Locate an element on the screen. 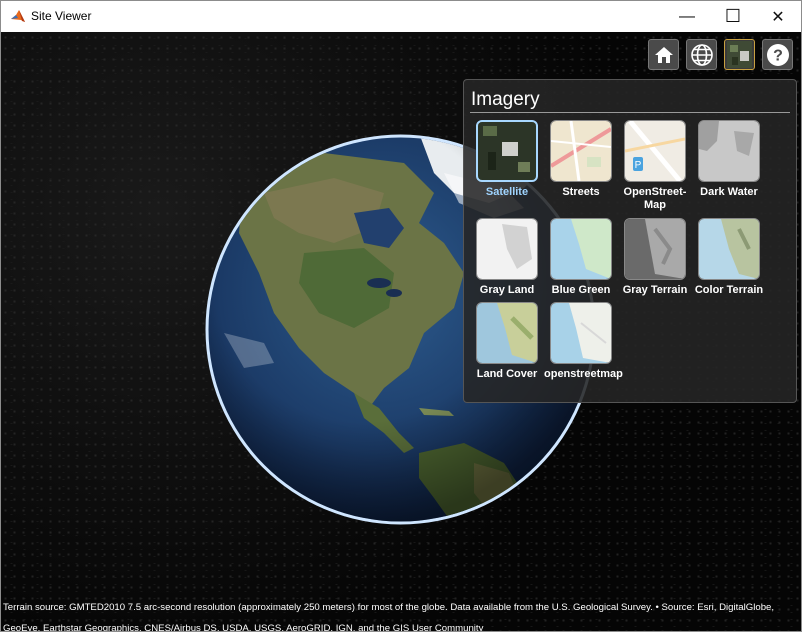 This screenshot has width=802, height=632. openstreetmap-lowercase-thumbnail is located at coordinates (581, 333).